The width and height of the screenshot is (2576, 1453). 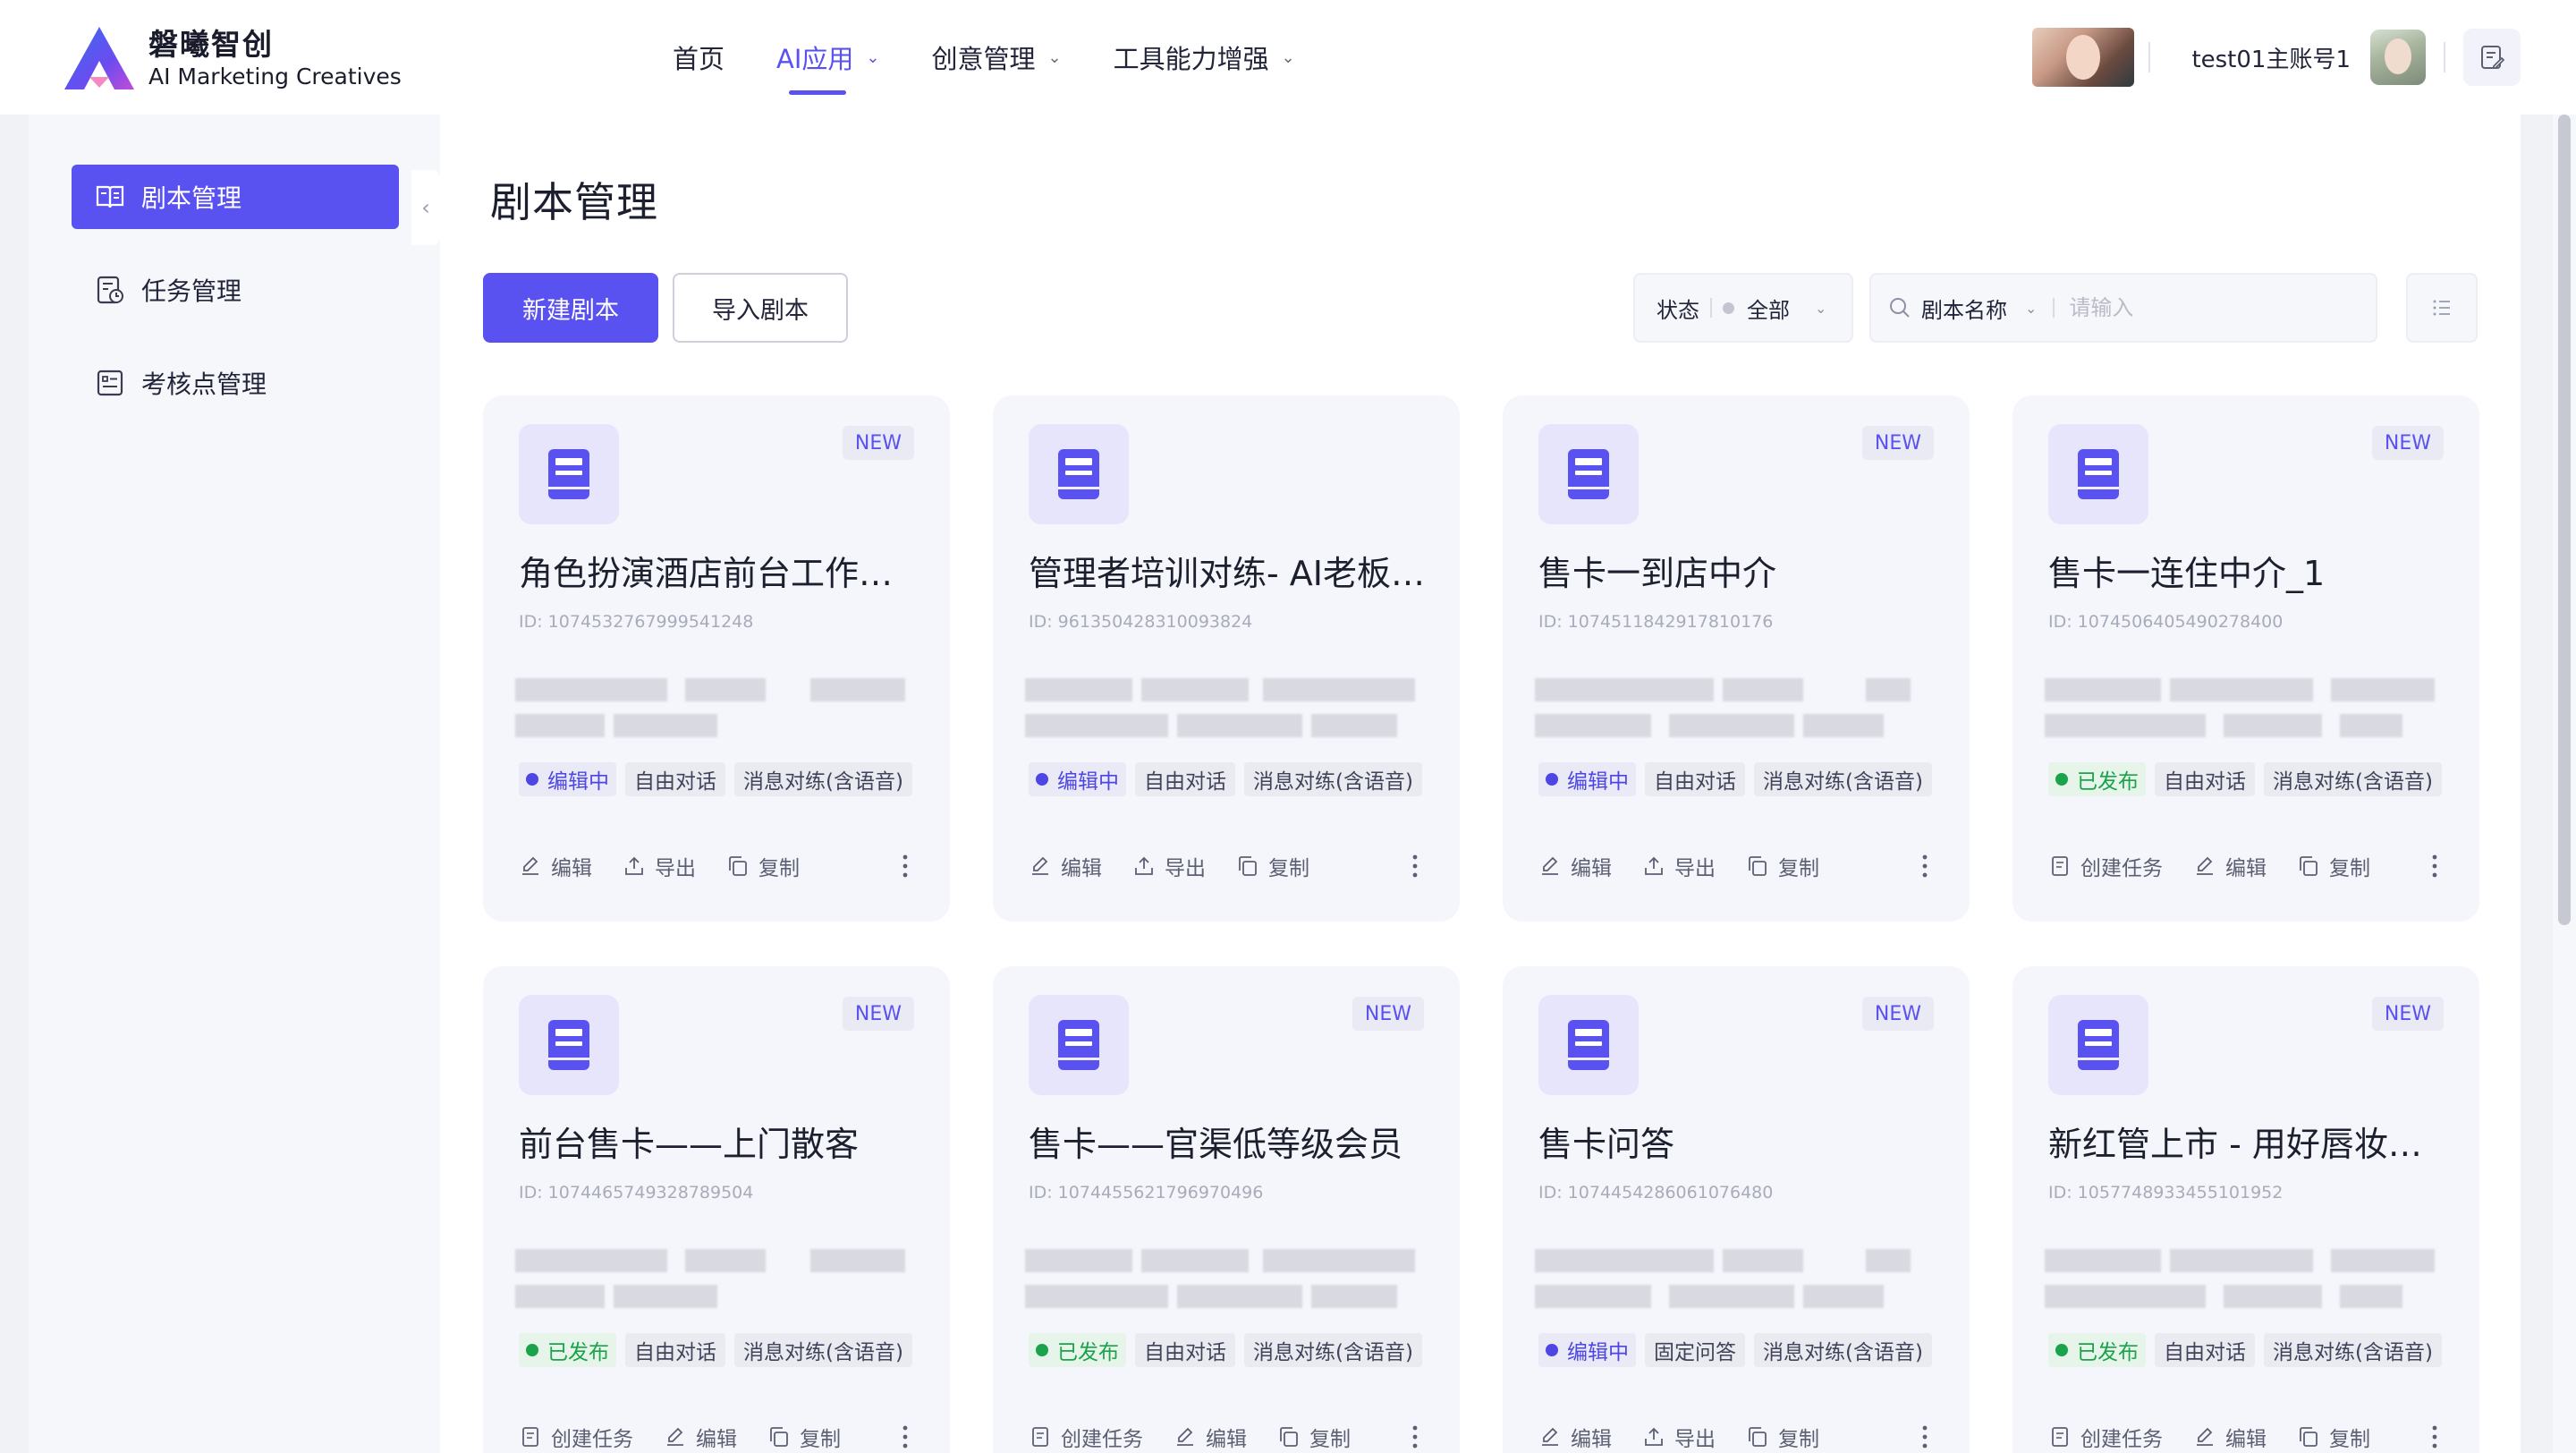 What do you see at coordinates (719, 1144) in the screenshot?
I see `script-name: 前台售卡——上门散客` at bounding box center [719, 1144].